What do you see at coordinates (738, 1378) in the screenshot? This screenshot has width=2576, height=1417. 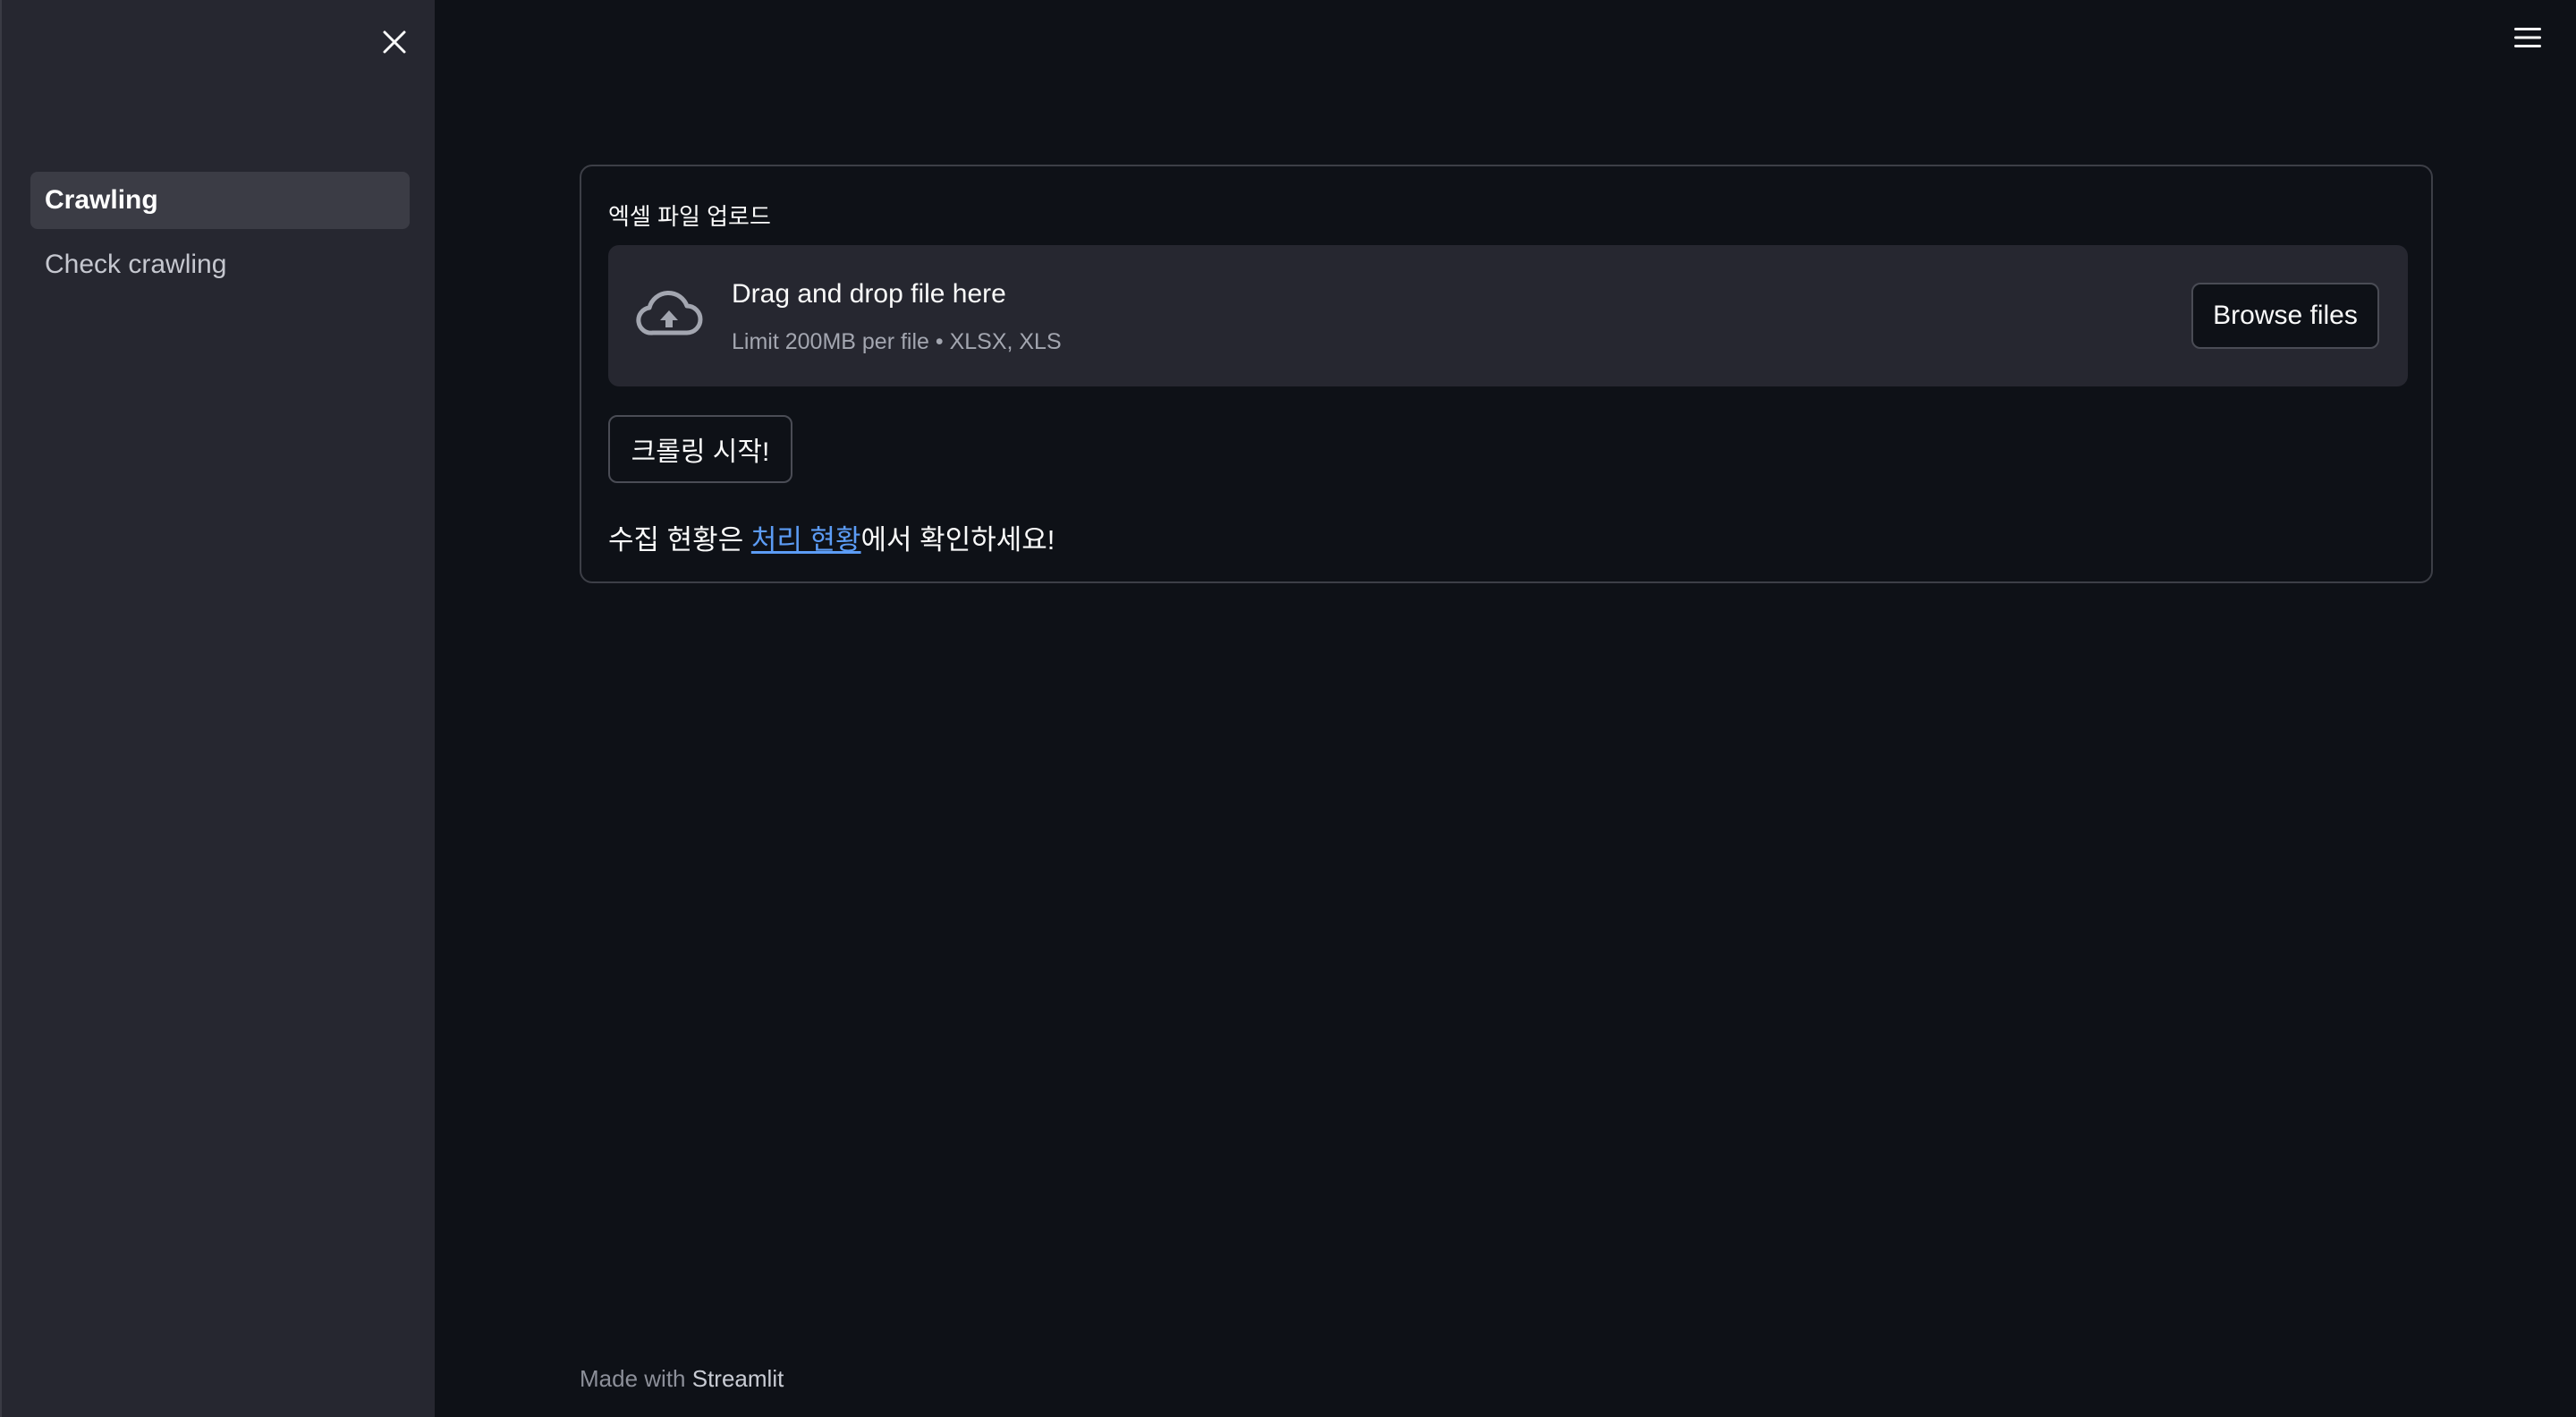 I see `streamlit-link: Streamlit` at bounding box center [738, 1378].